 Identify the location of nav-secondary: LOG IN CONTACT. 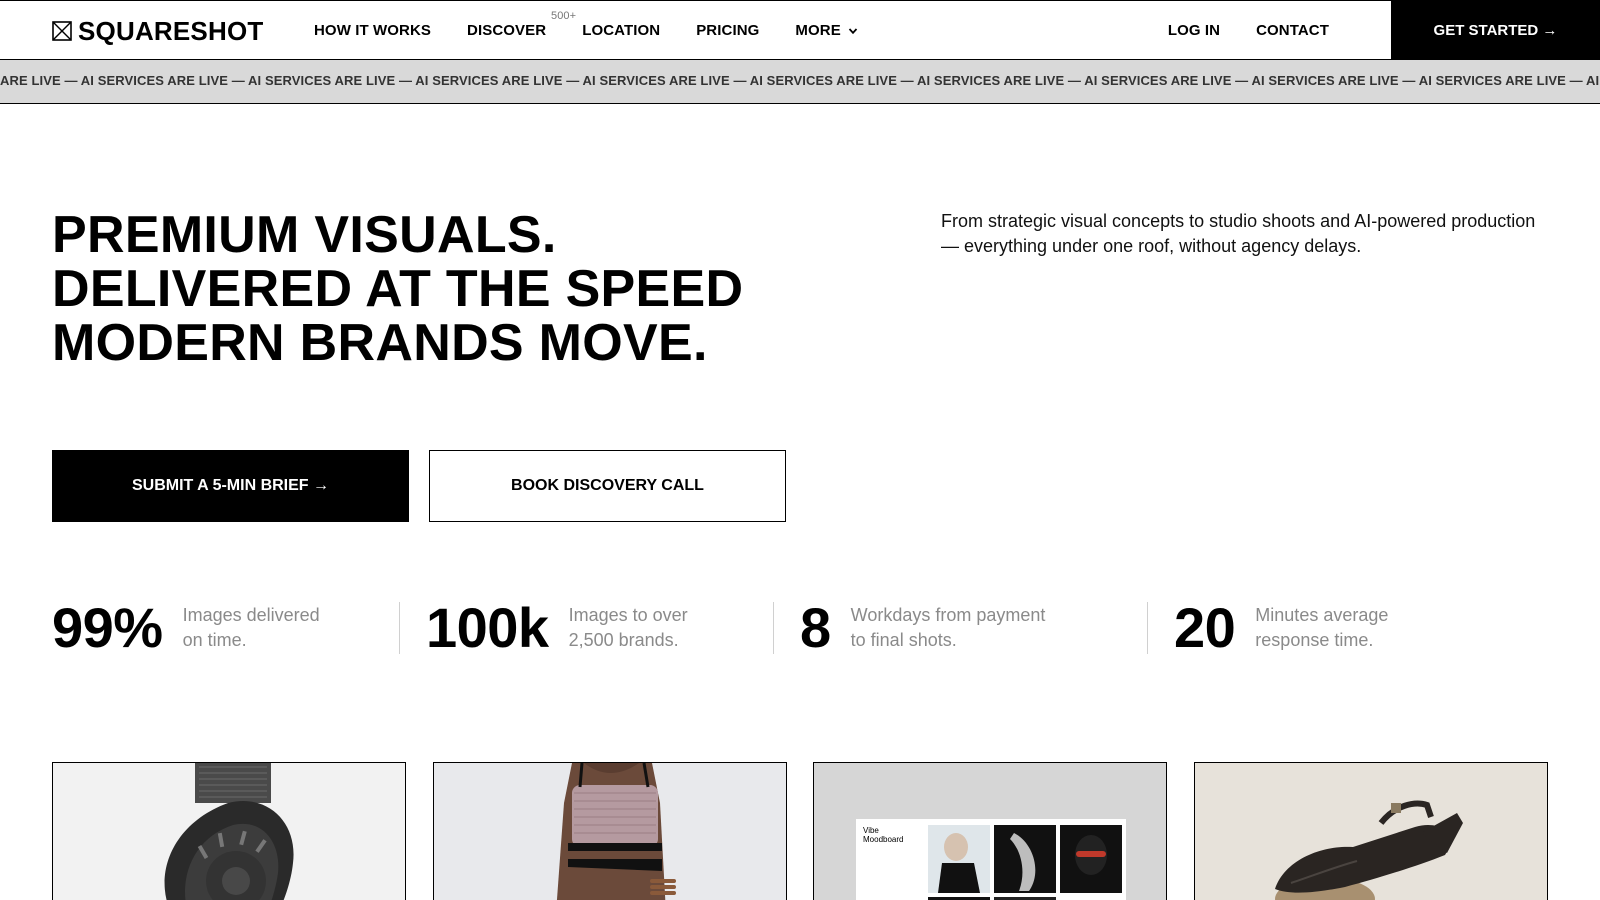
(1248, 30).